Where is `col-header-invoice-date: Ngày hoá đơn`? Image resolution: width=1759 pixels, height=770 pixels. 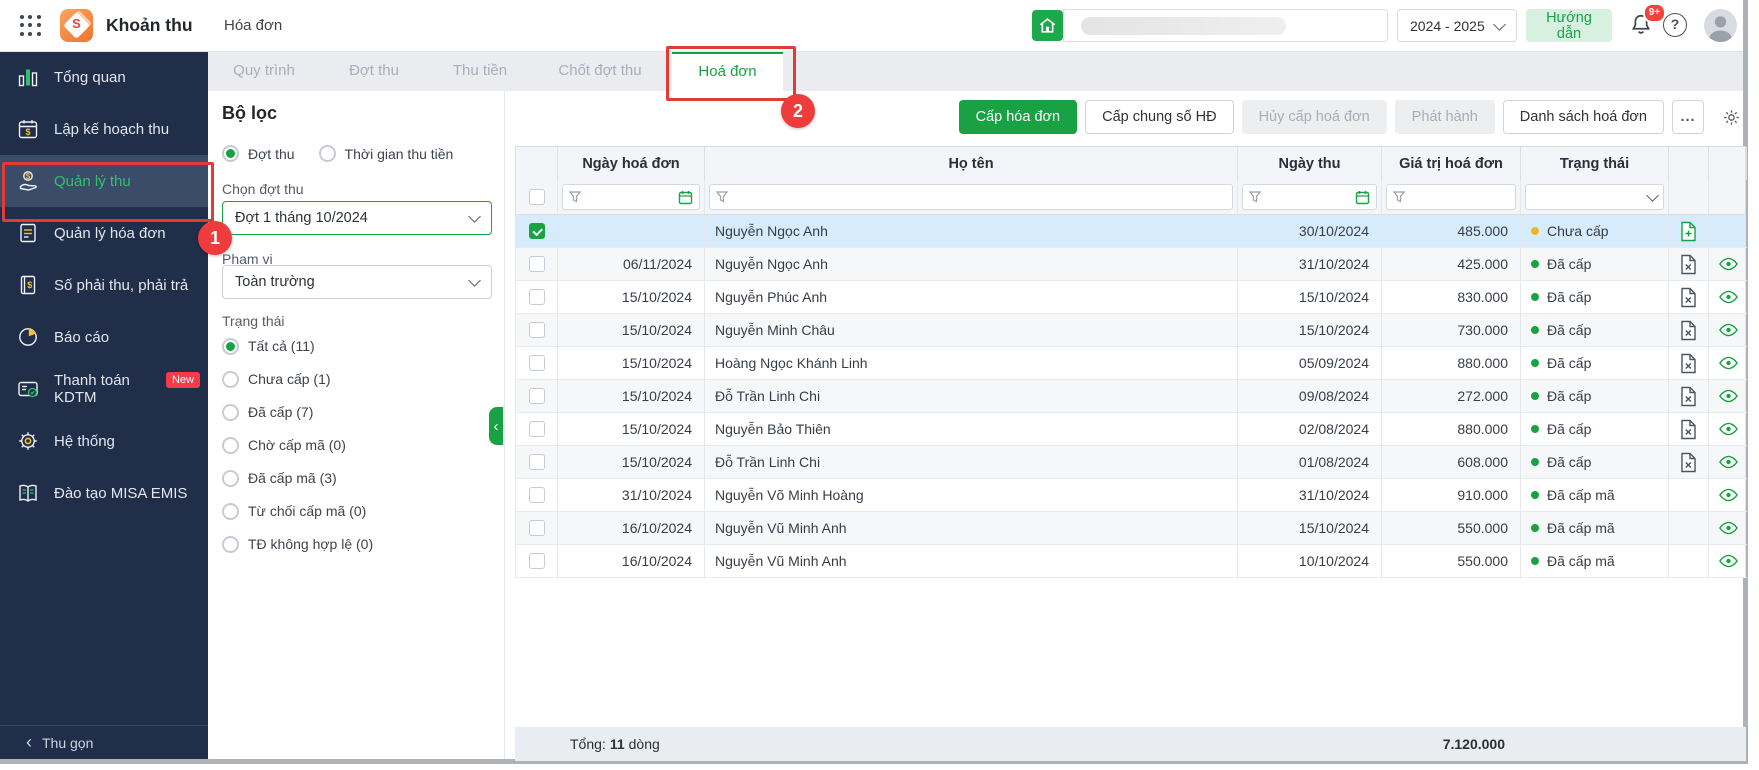 col-header-invoice-date: Ngày hoá đơn is located at coordinates (631, 163).